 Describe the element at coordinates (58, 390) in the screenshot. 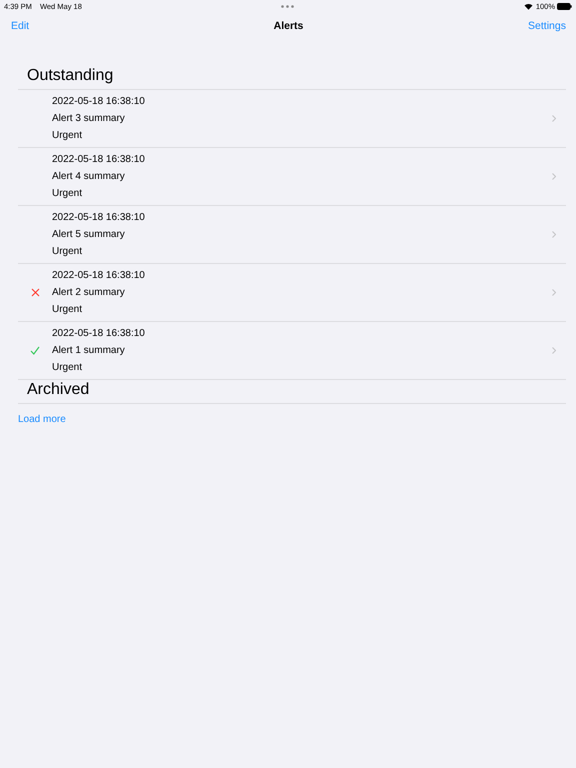

I see `section-title: Archived` at that location.